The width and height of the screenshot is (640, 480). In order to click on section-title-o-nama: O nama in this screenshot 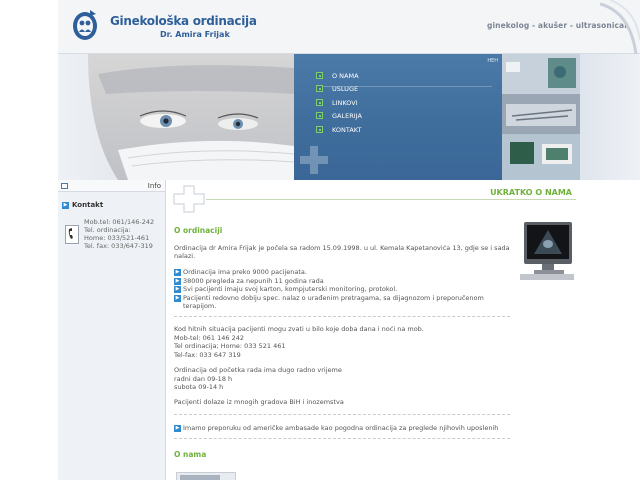, I will do `click(190, 454)`.